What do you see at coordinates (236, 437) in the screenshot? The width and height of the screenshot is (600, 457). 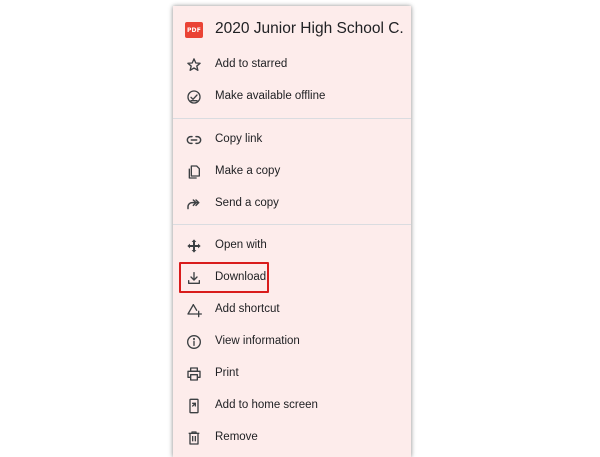 I see `menu-item-label: Remove` at bounding box center [236, 437].